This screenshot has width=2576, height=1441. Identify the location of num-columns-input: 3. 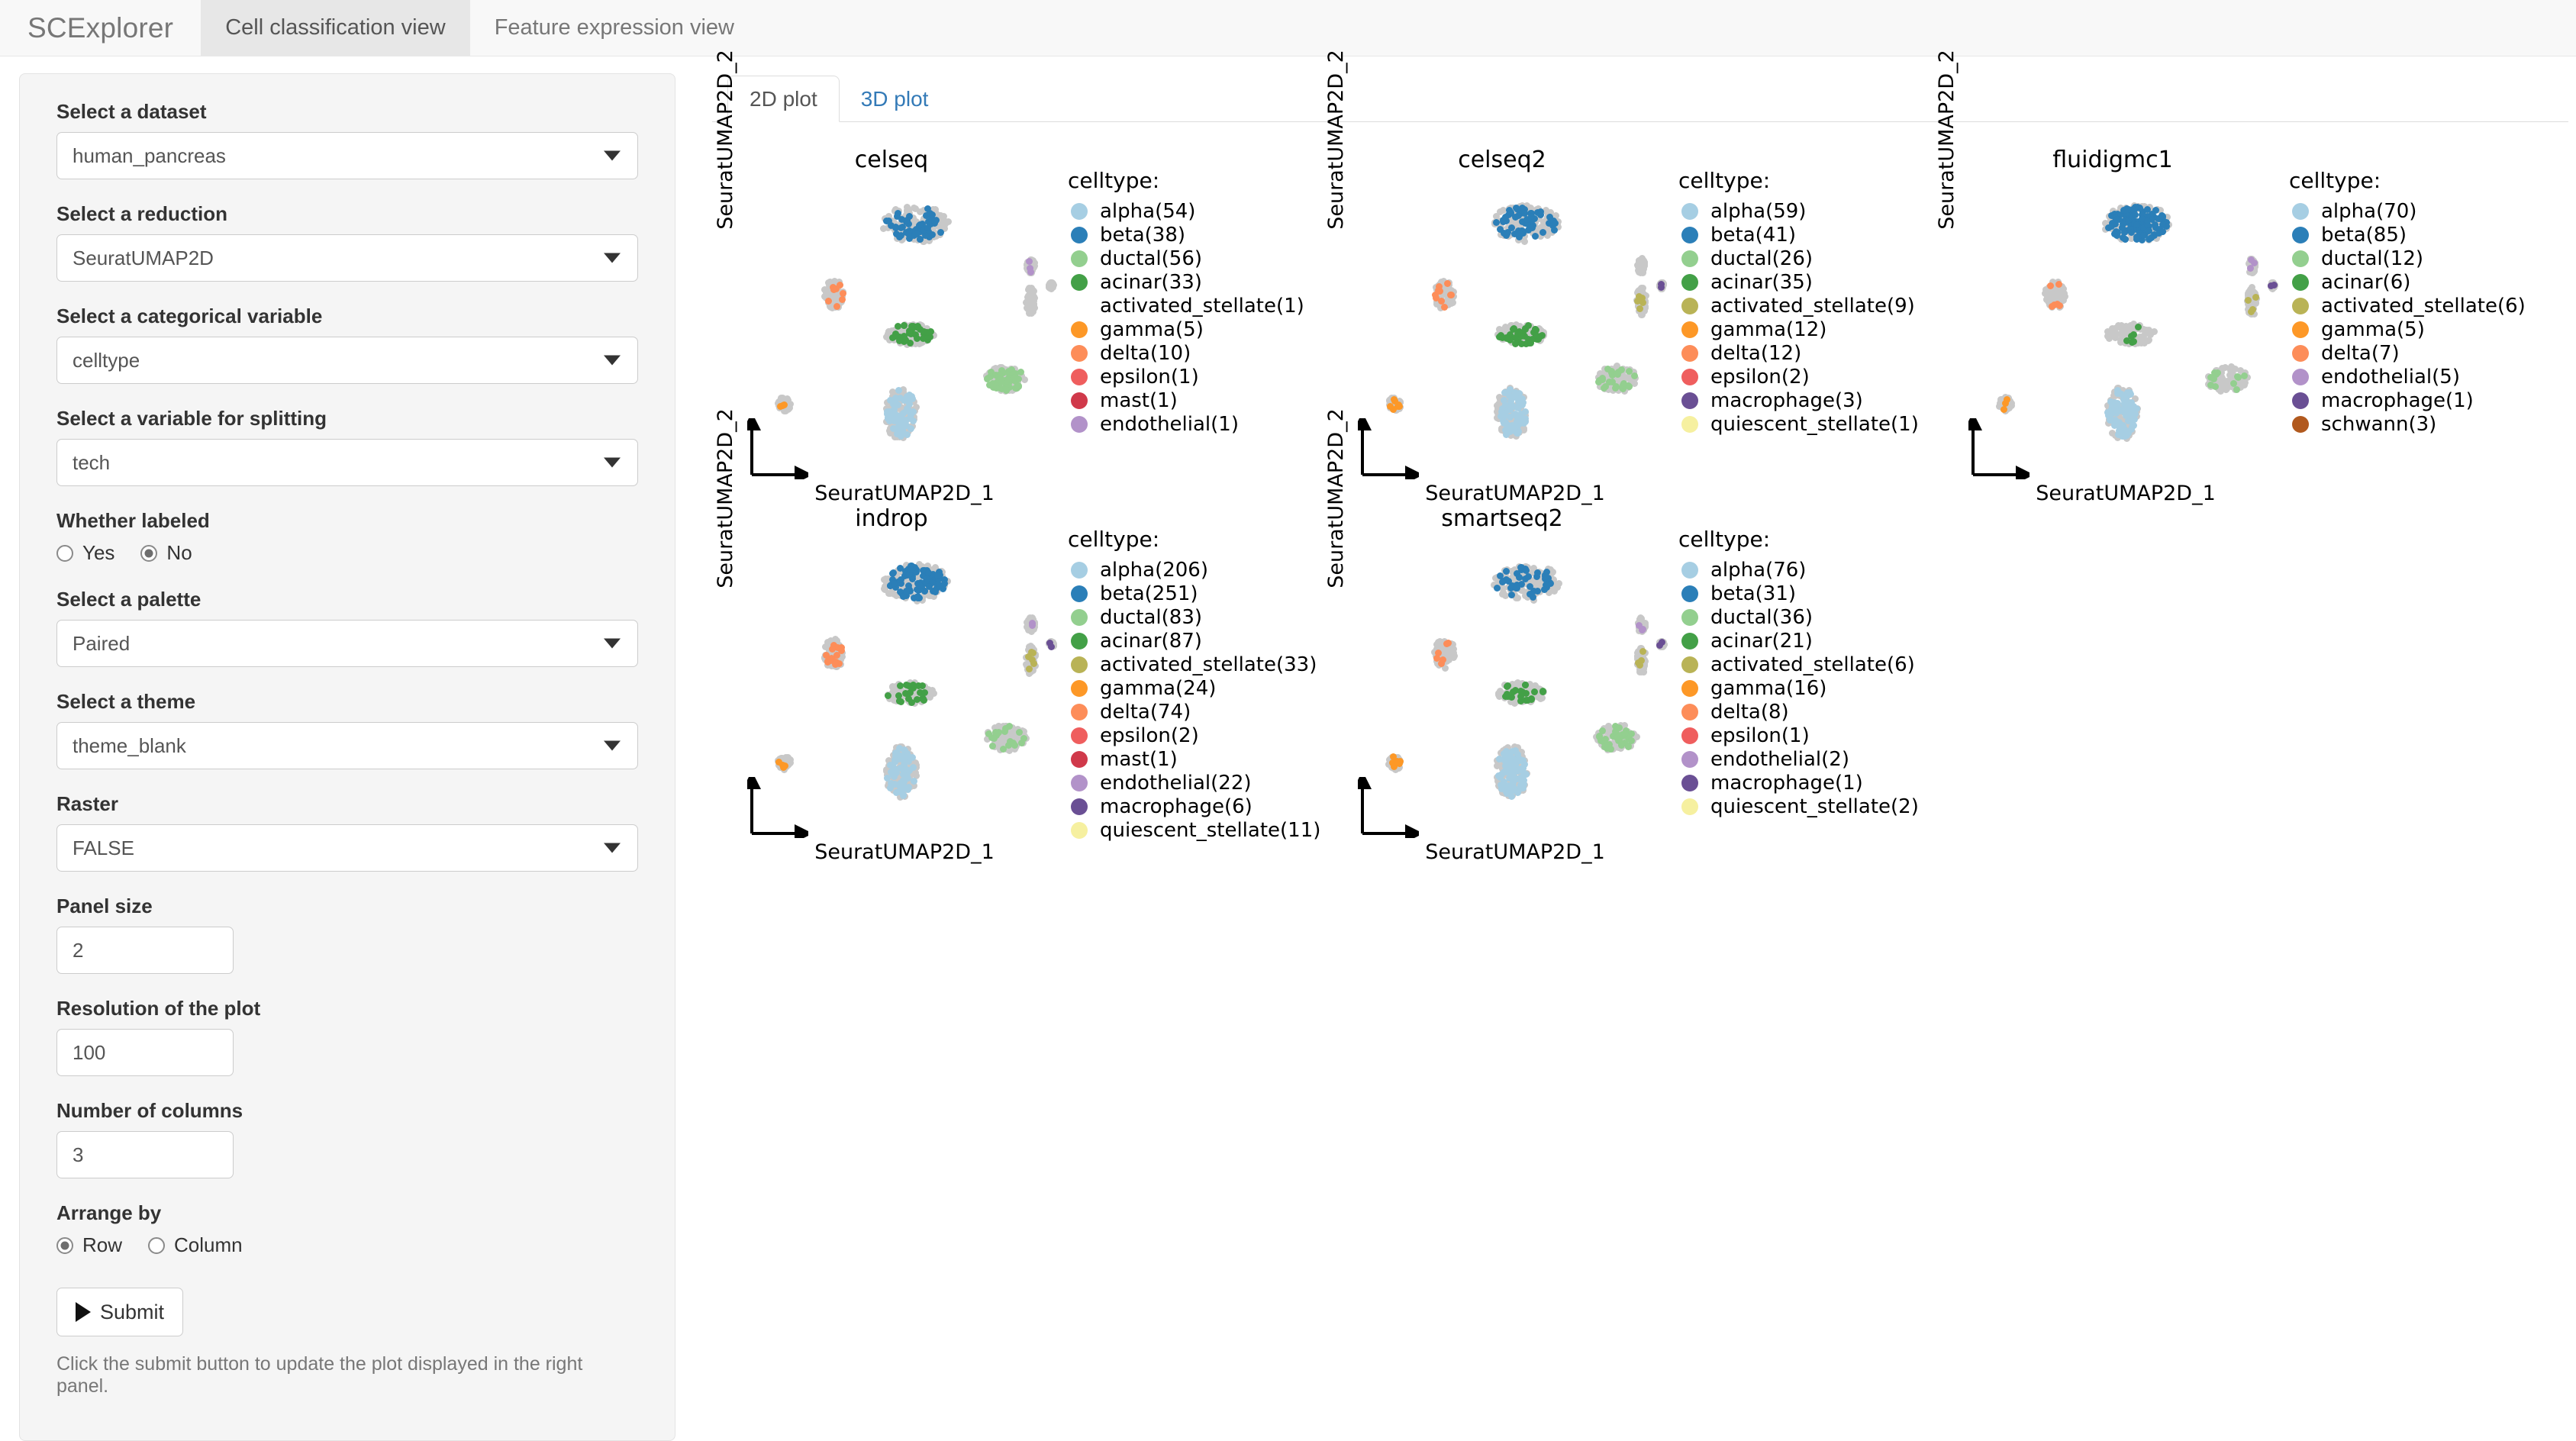
(145, 1154).